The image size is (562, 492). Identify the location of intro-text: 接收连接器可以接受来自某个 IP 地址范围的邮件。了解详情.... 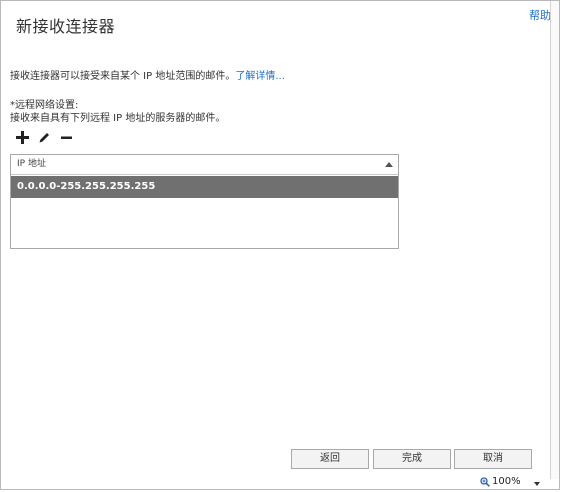
(147, 74).